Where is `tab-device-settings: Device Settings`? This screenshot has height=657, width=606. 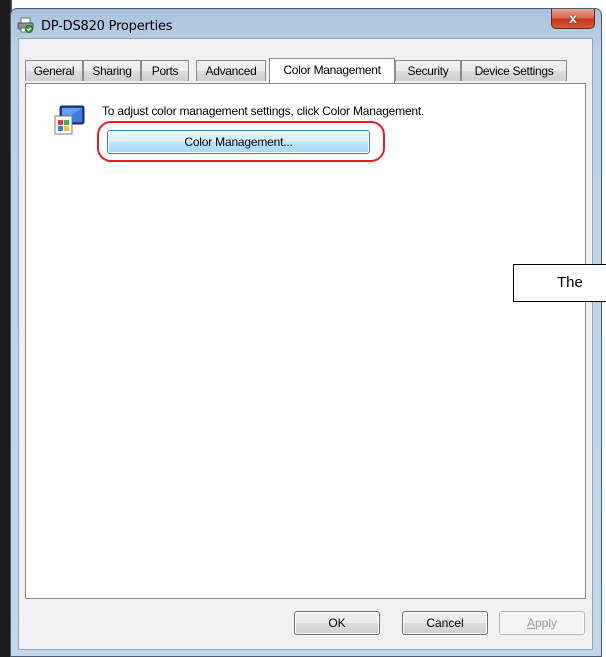 tab-device-settings: Device Settings is located at coordinates (514, 70).